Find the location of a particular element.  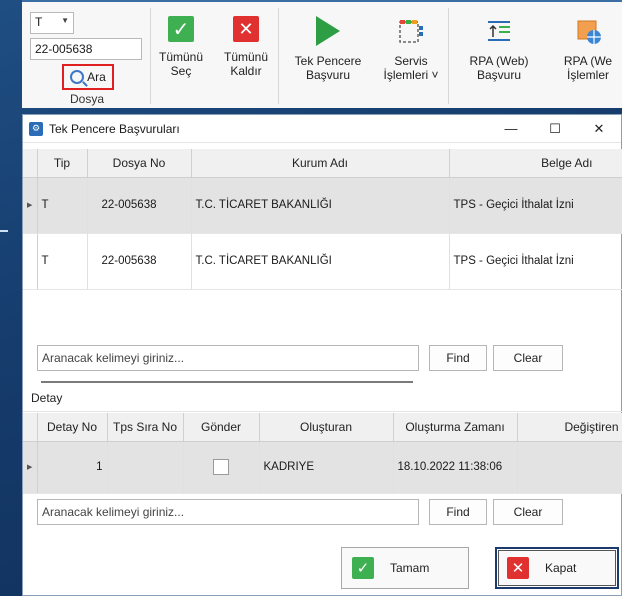

cell-olusturan: KADRIYE is located at coordinates (326, 467).